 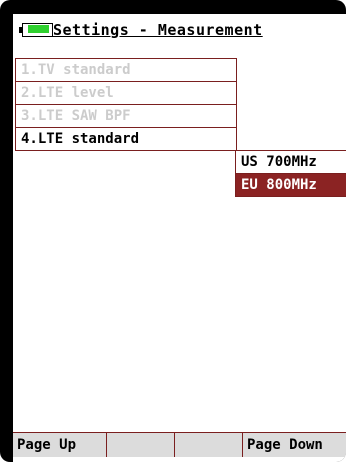 I want to click on softkey-bar: Page Up Page Down, so click(x=179, y=444).